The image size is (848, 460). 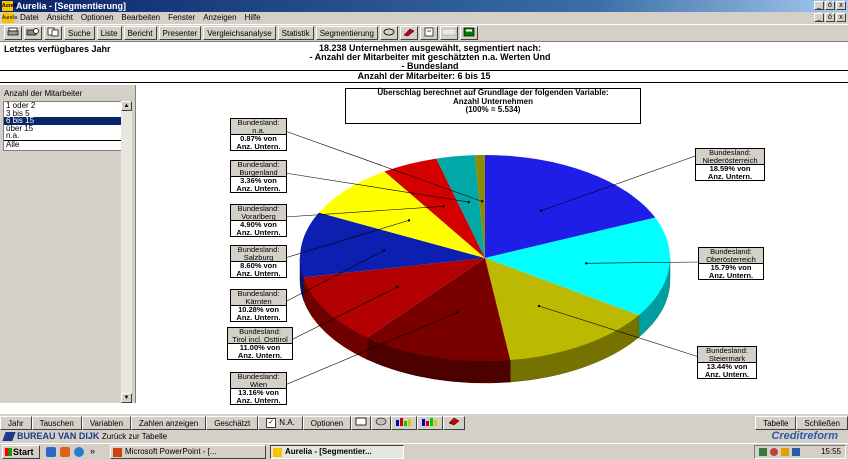 I want to click on outlook-icon, so click(x=65, y=452).